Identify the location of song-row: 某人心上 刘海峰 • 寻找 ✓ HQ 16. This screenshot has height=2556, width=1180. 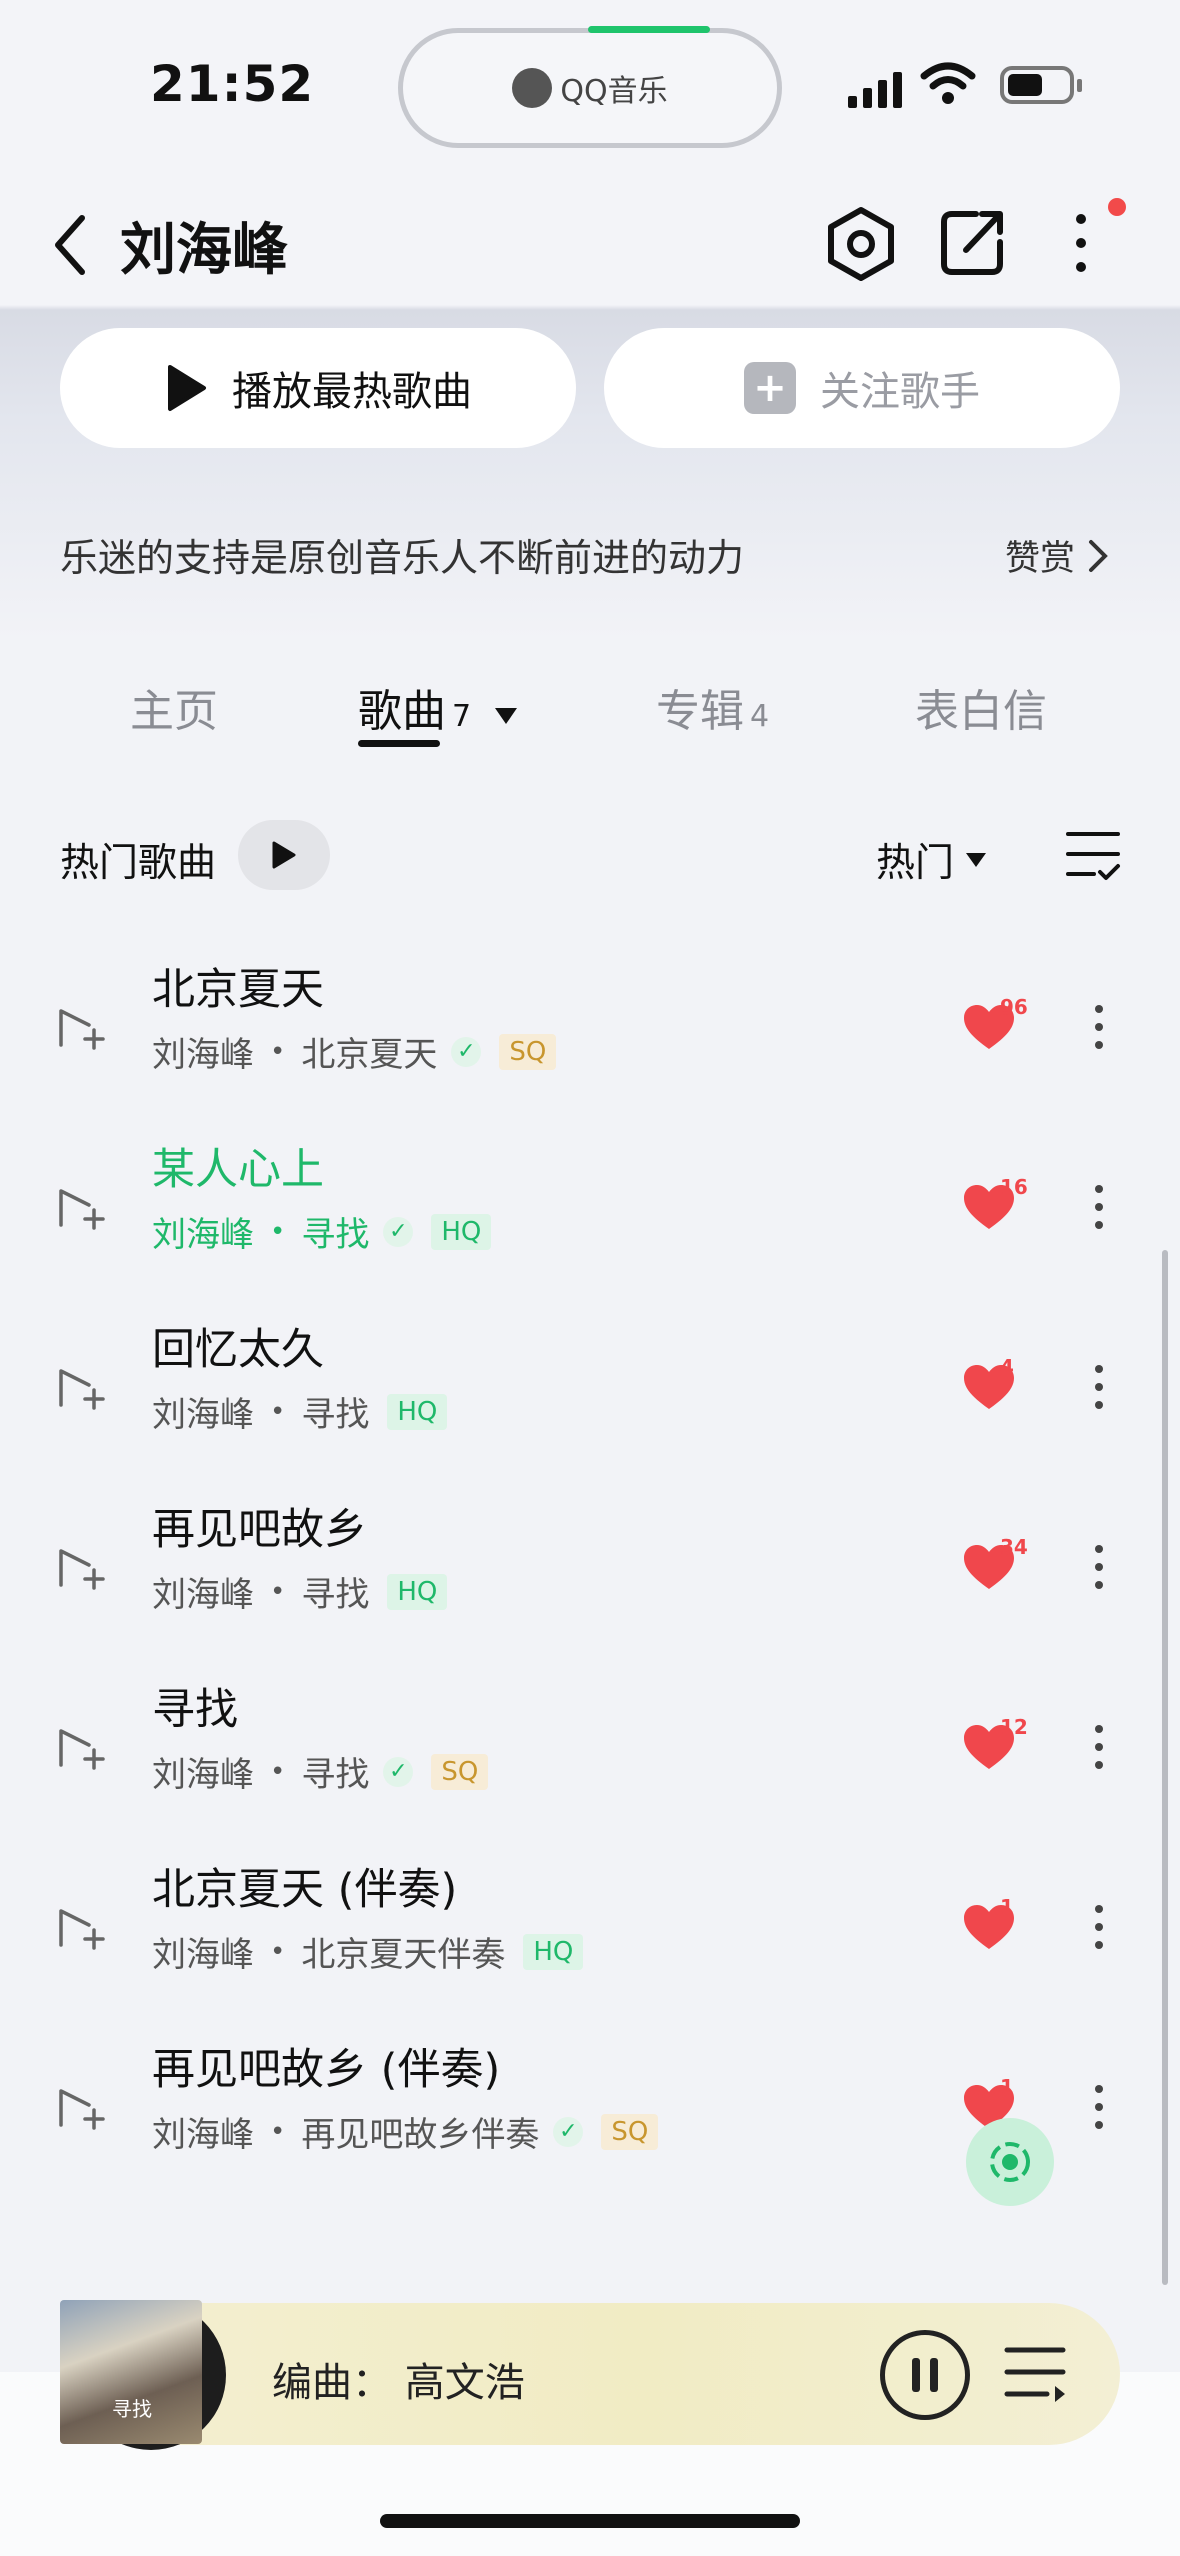
(590, 1225).